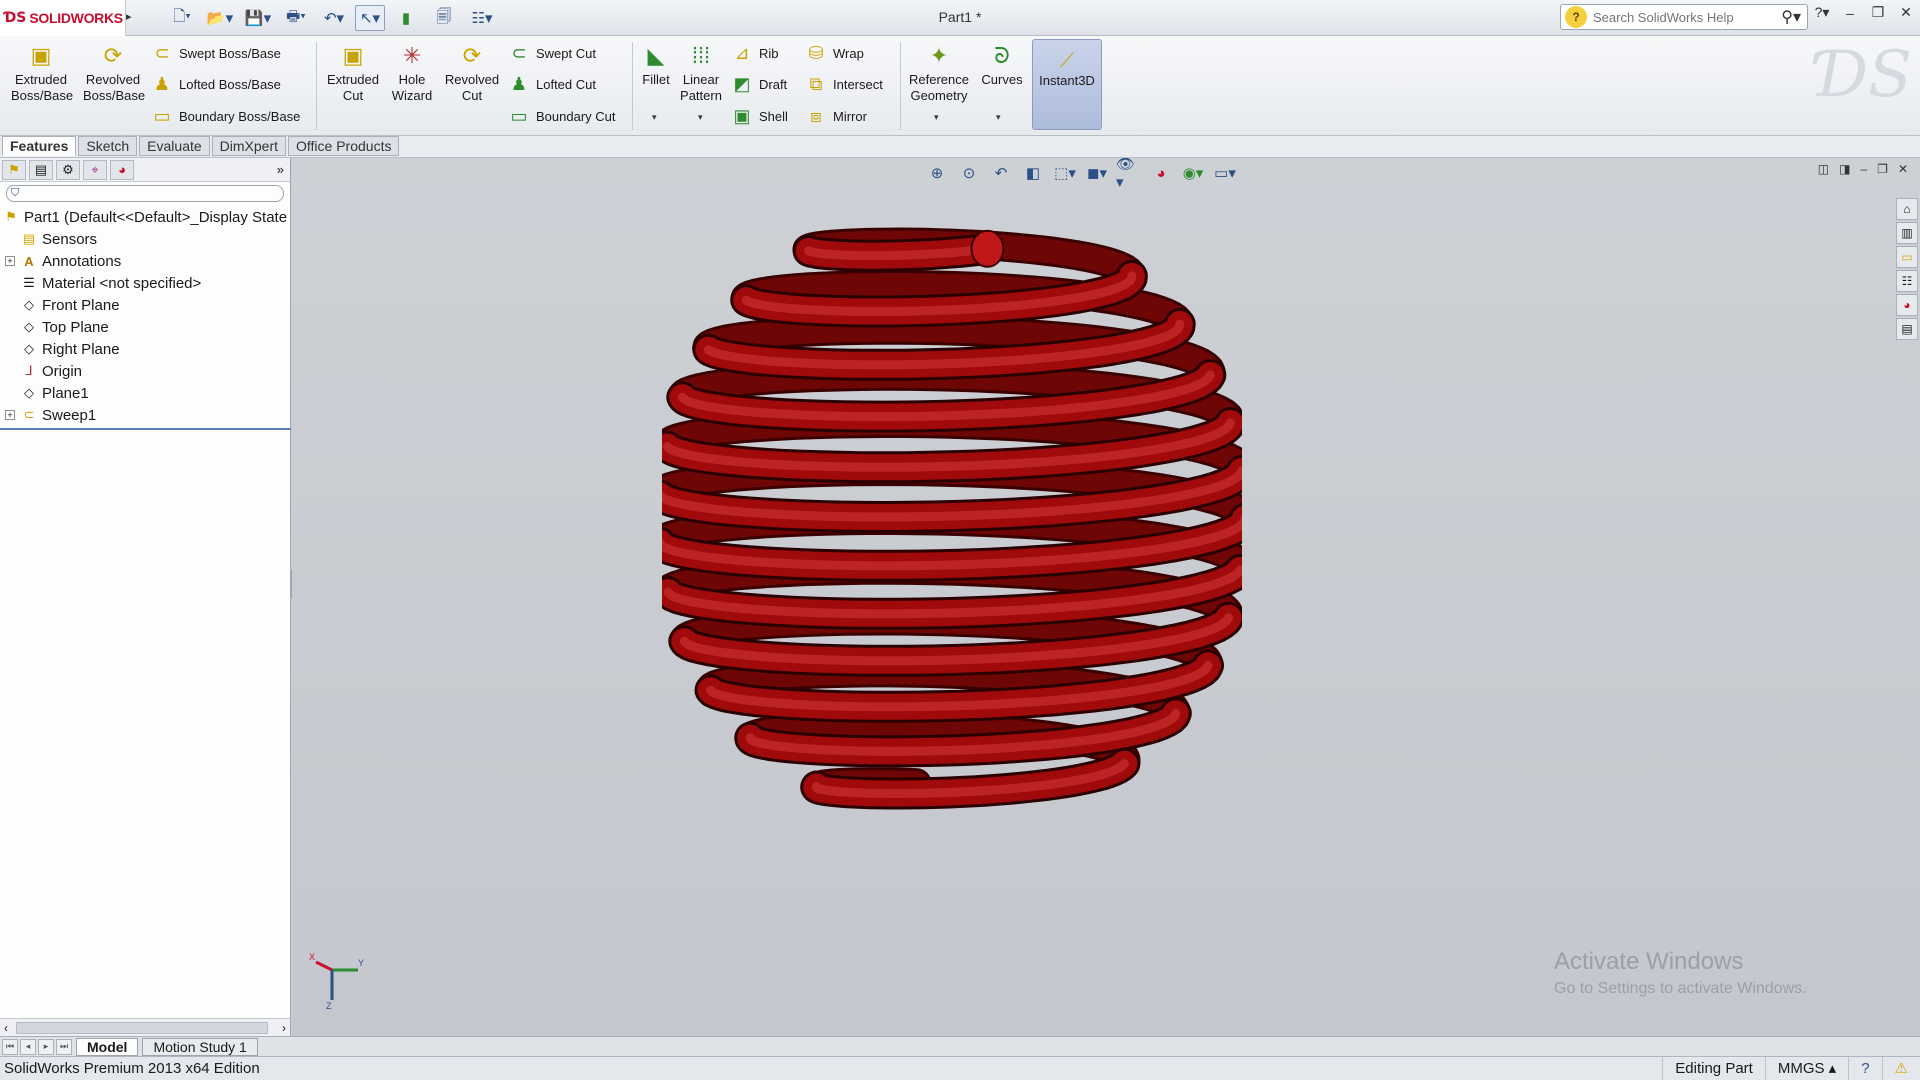  Describe the element at coordinates (1850, 13) in the screenshot. I see `minimize-icon: –` at that location.